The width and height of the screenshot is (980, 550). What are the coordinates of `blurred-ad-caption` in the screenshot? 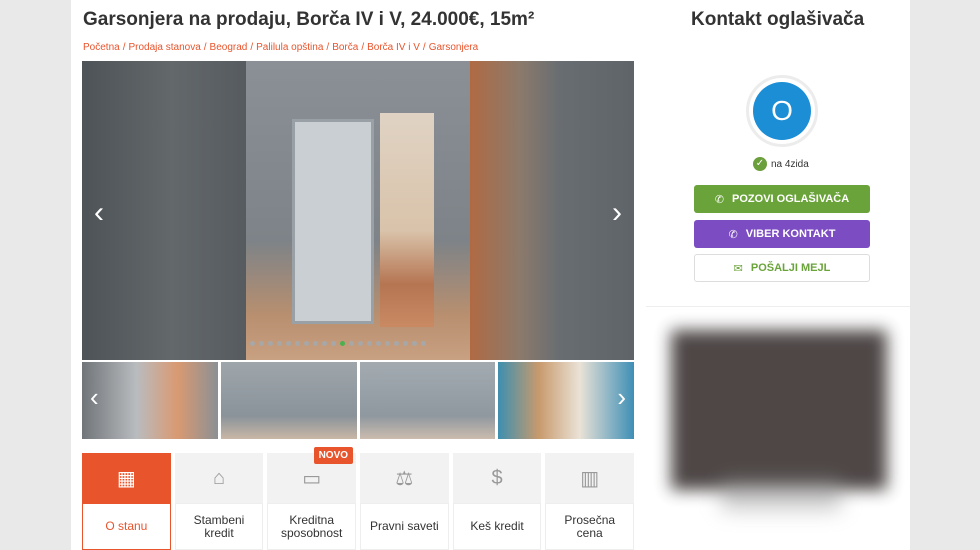 It's located at (781, 495).